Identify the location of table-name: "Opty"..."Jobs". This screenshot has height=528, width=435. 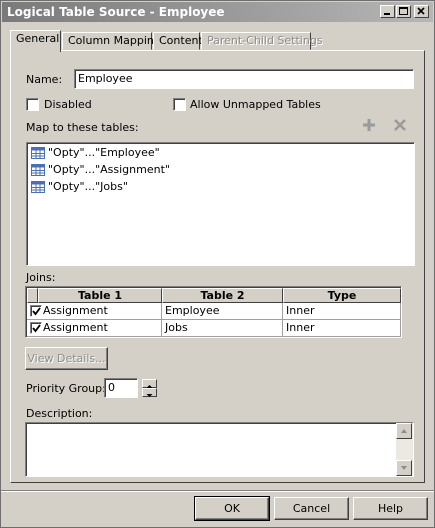
(88, 186).